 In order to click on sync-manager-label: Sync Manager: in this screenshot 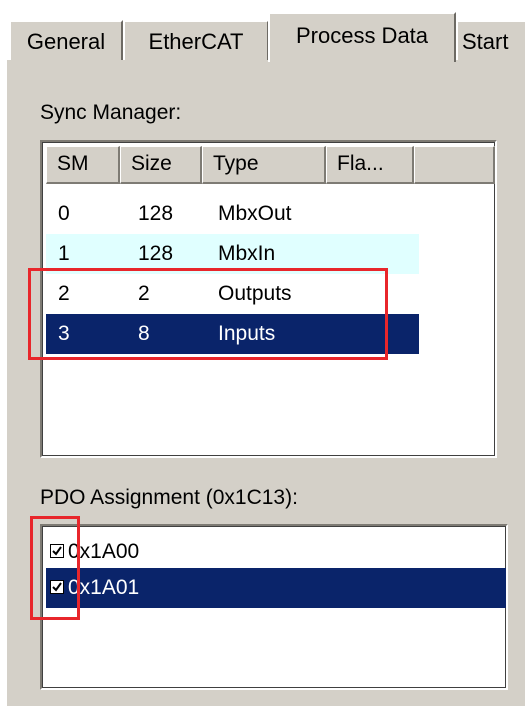, I will do `click(111, 112)`.